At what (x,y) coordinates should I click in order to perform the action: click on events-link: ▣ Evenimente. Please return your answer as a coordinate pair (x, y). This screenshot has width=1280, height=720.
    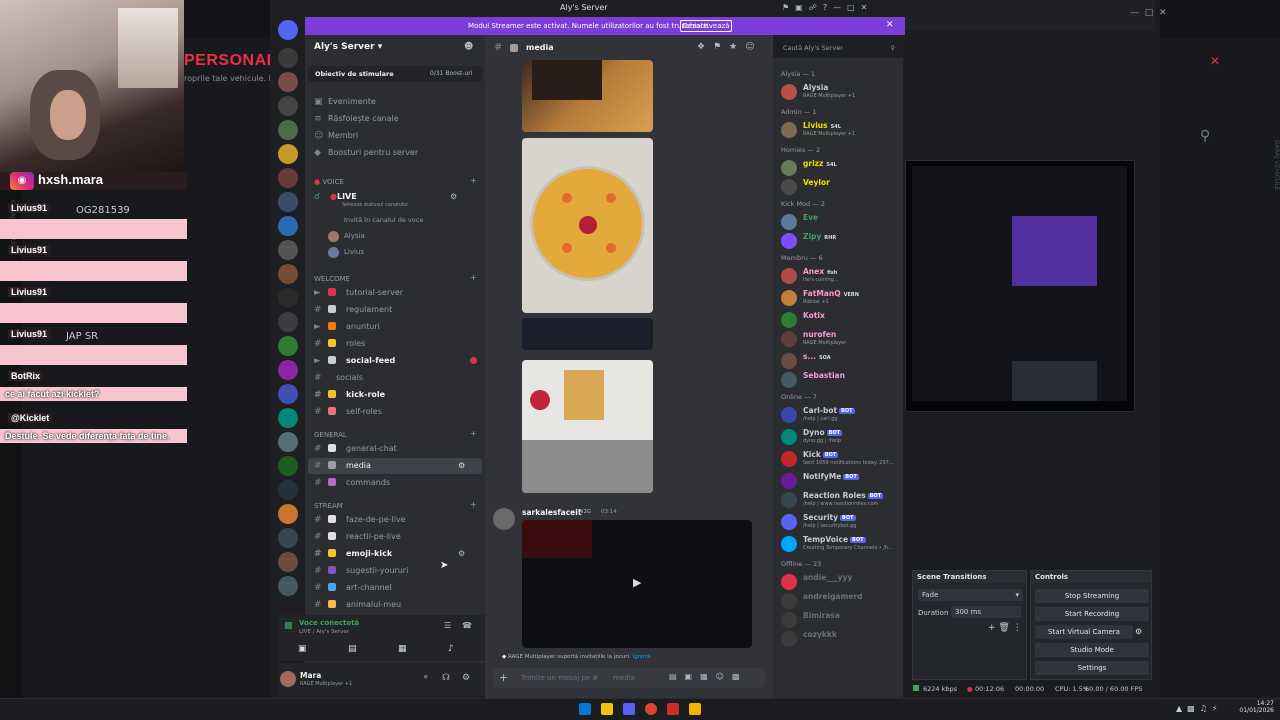
    Looking at the image, I should click on (395, 102).